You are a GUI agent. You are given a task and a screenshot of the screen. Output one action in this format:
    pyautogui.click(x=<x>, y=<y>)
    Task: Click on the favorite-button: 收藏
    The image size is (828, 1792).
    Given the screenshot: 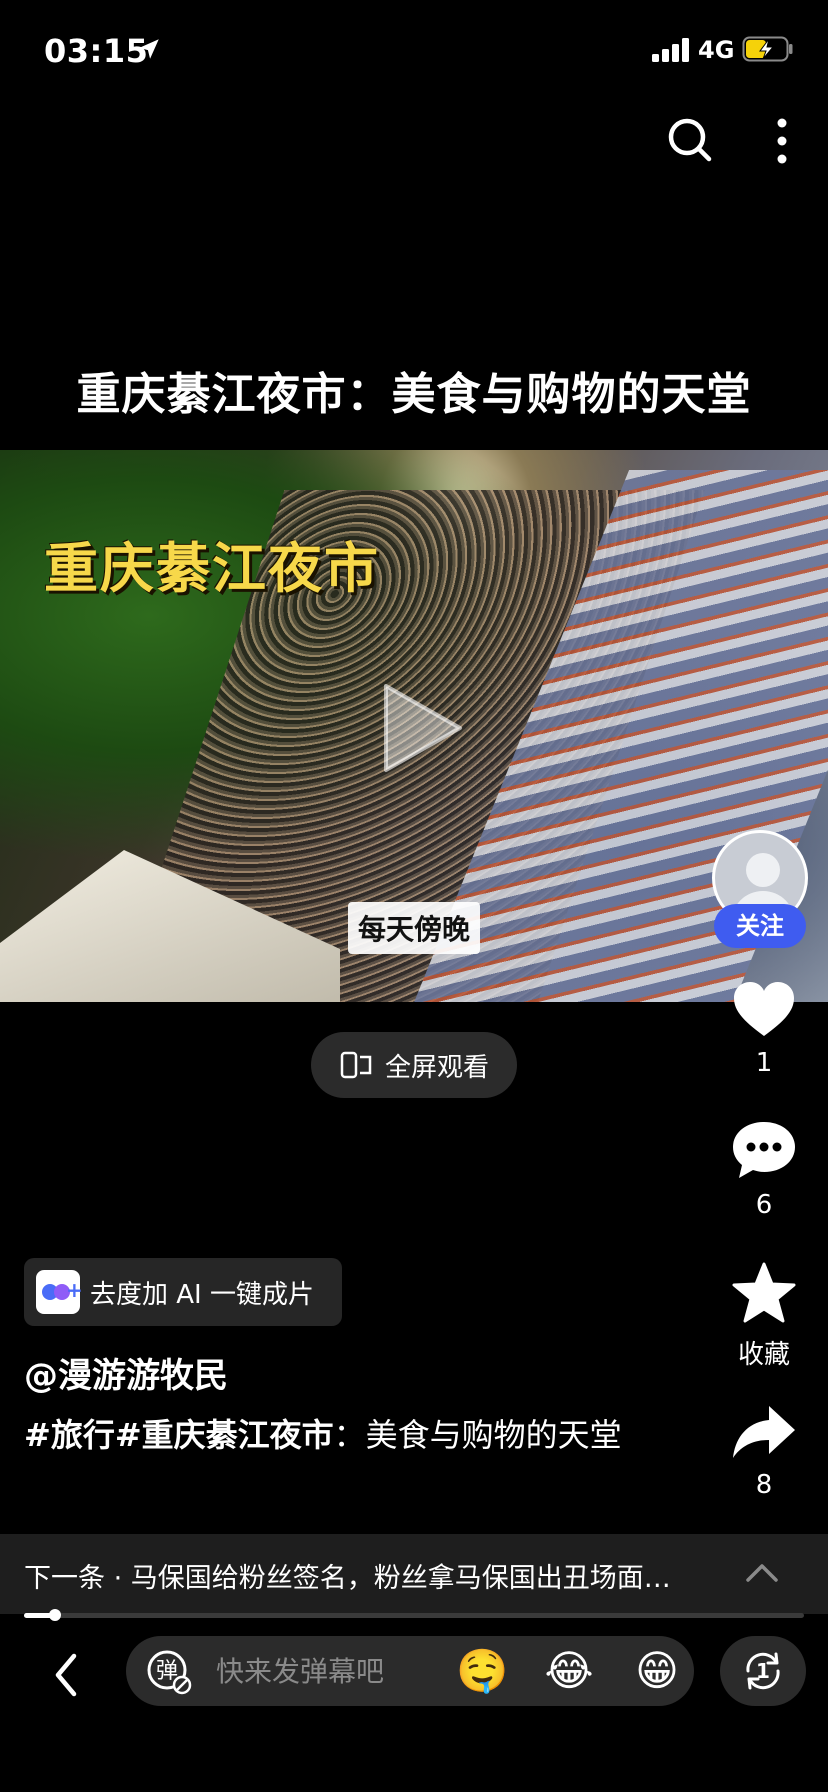 What is the action you would take?
    pyautogui.click(x=764, y=1316)
    